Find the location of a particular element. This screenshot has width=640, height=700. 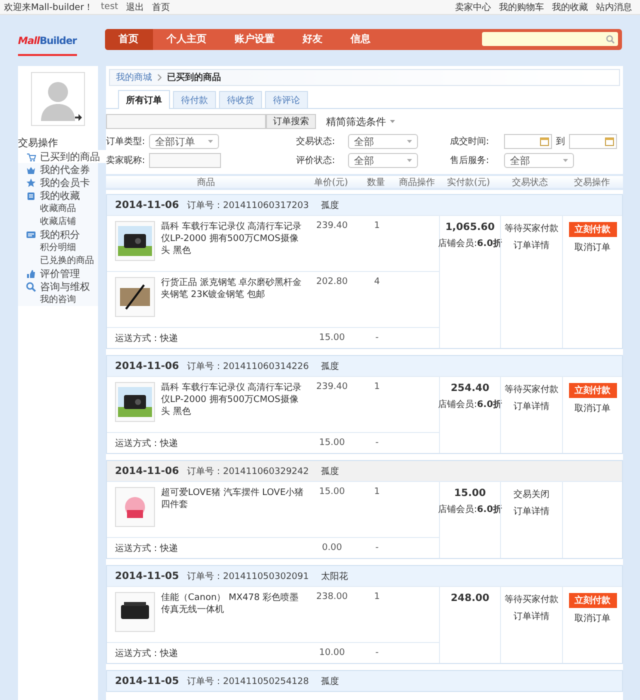

arrow-icon is located at coordinates (78, 117).